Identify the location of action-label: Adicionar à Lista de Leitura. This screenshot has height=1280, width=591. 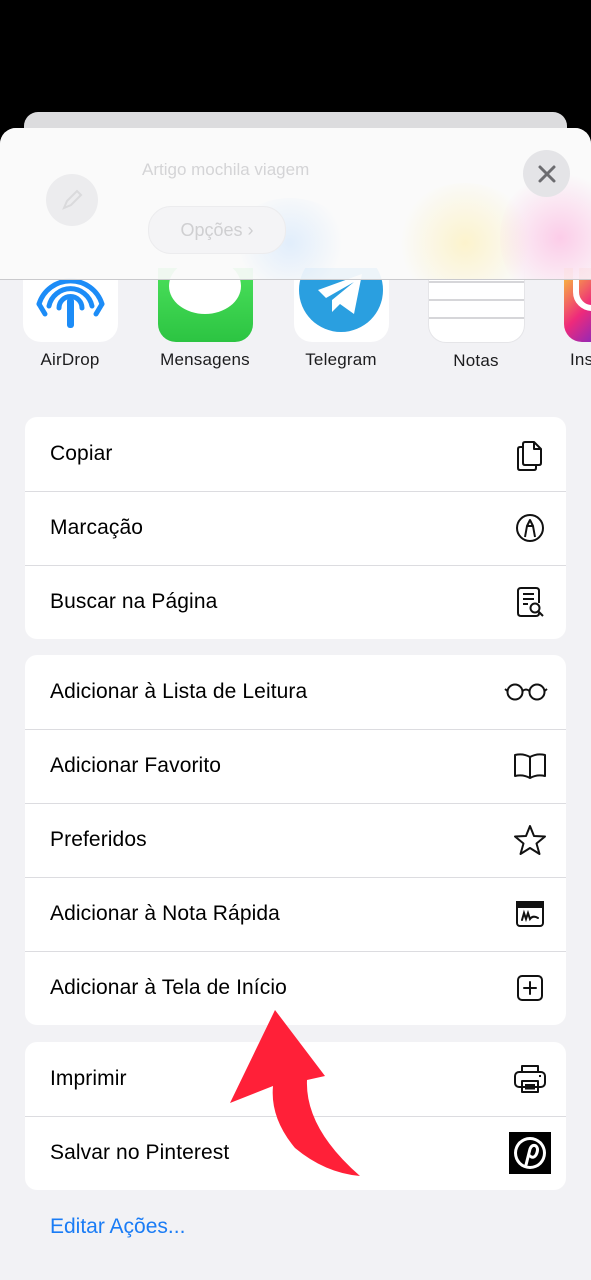
(179, 691).